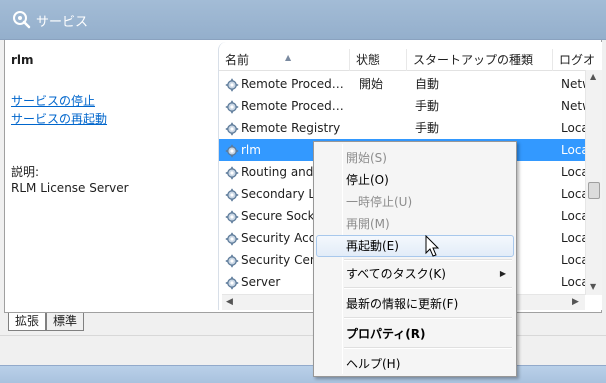 The image size is (606, 383). Describe the element at coordinates (577, 60) in the screenshot. I see `column-logon: ログオ` at that location.